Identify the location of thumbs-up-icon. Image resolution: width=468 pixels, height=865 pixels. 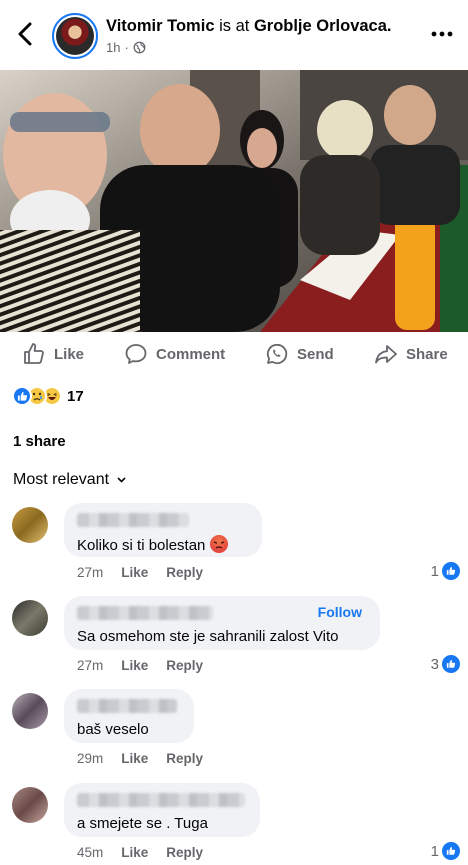
(34, 353).